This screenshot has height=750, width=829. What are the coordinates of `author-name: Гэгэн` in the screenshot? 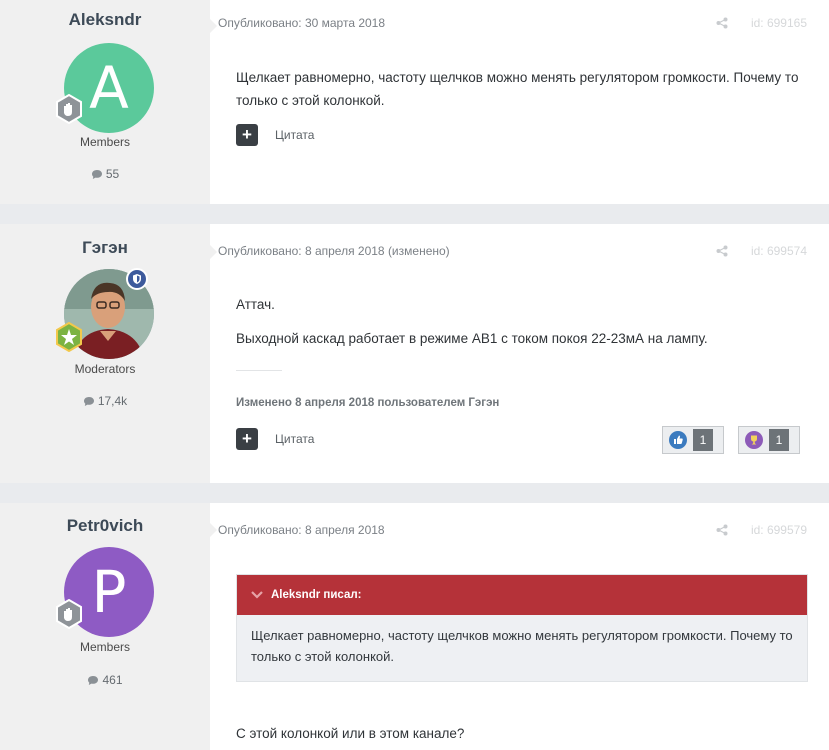 It's located at (105, 248).